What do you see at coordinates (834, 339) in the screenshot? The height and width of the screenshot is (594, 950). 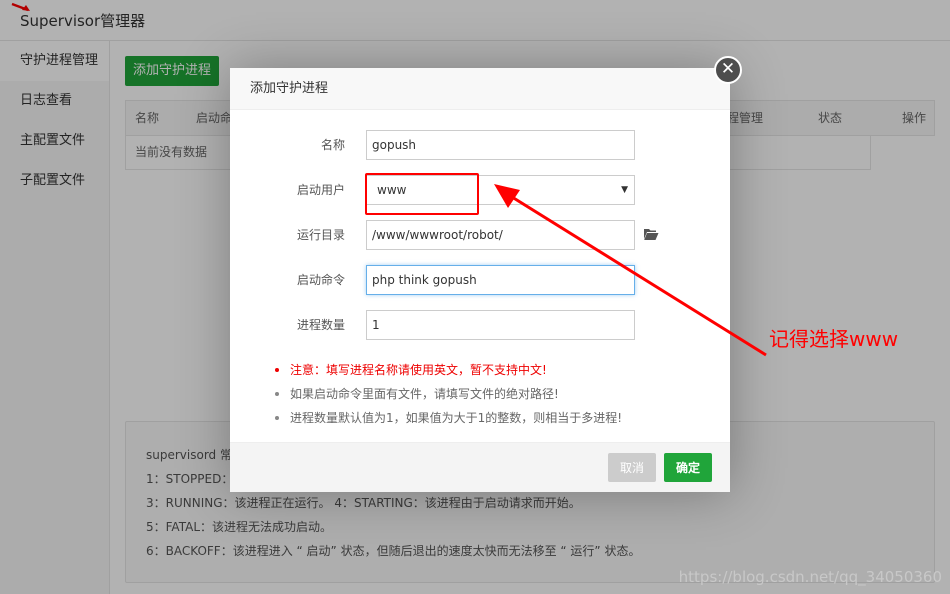 I see `annotation-text: 记得选择www` at bounding box center [834, 339].